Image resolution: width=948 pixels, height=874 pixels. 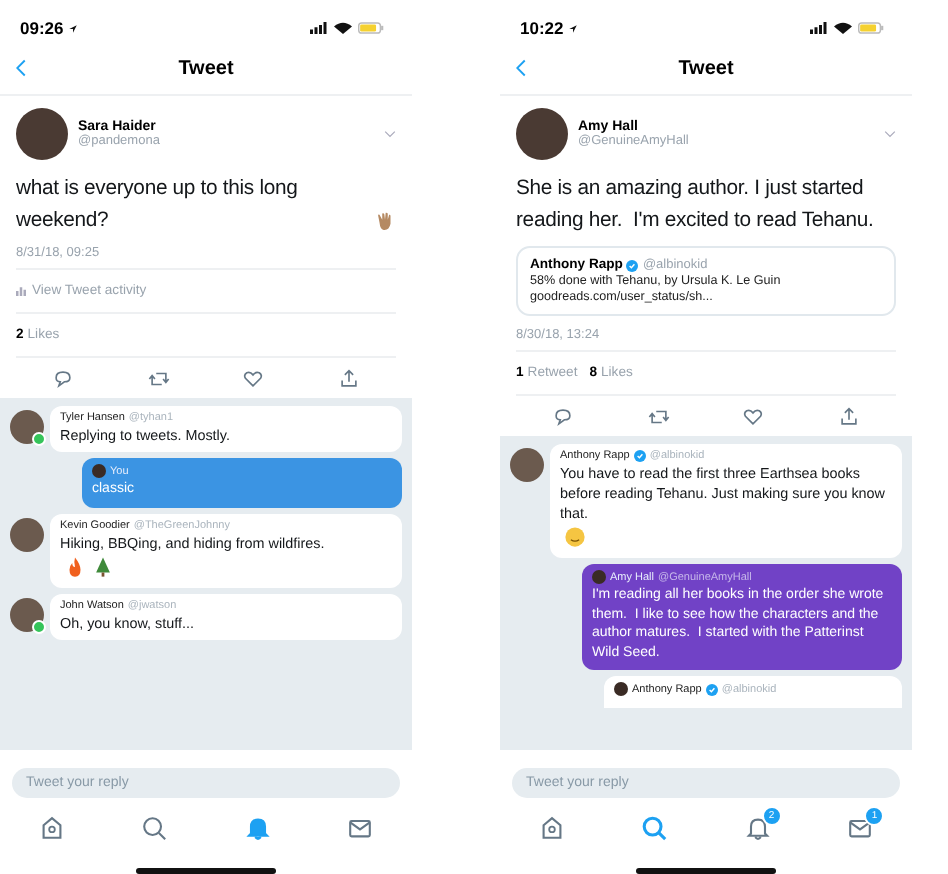 I want to click on bar-chart-icon, so click(x=21, y=291).